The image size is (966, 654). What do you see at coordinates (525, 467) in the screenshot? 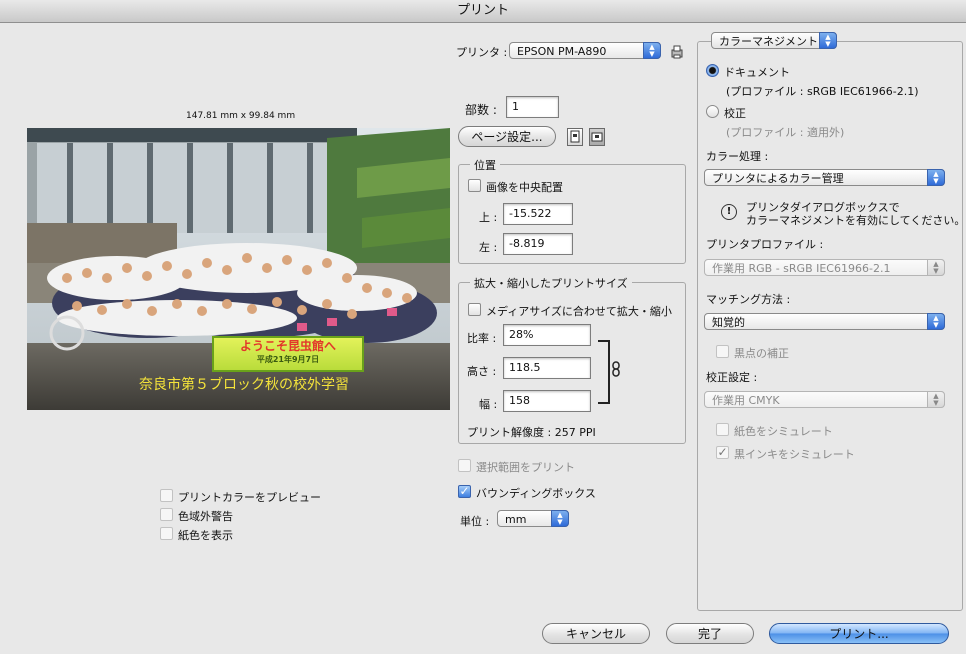
I see `print-selected-area-label: 選択範囲をプリント` at bounding box center [525, 467].